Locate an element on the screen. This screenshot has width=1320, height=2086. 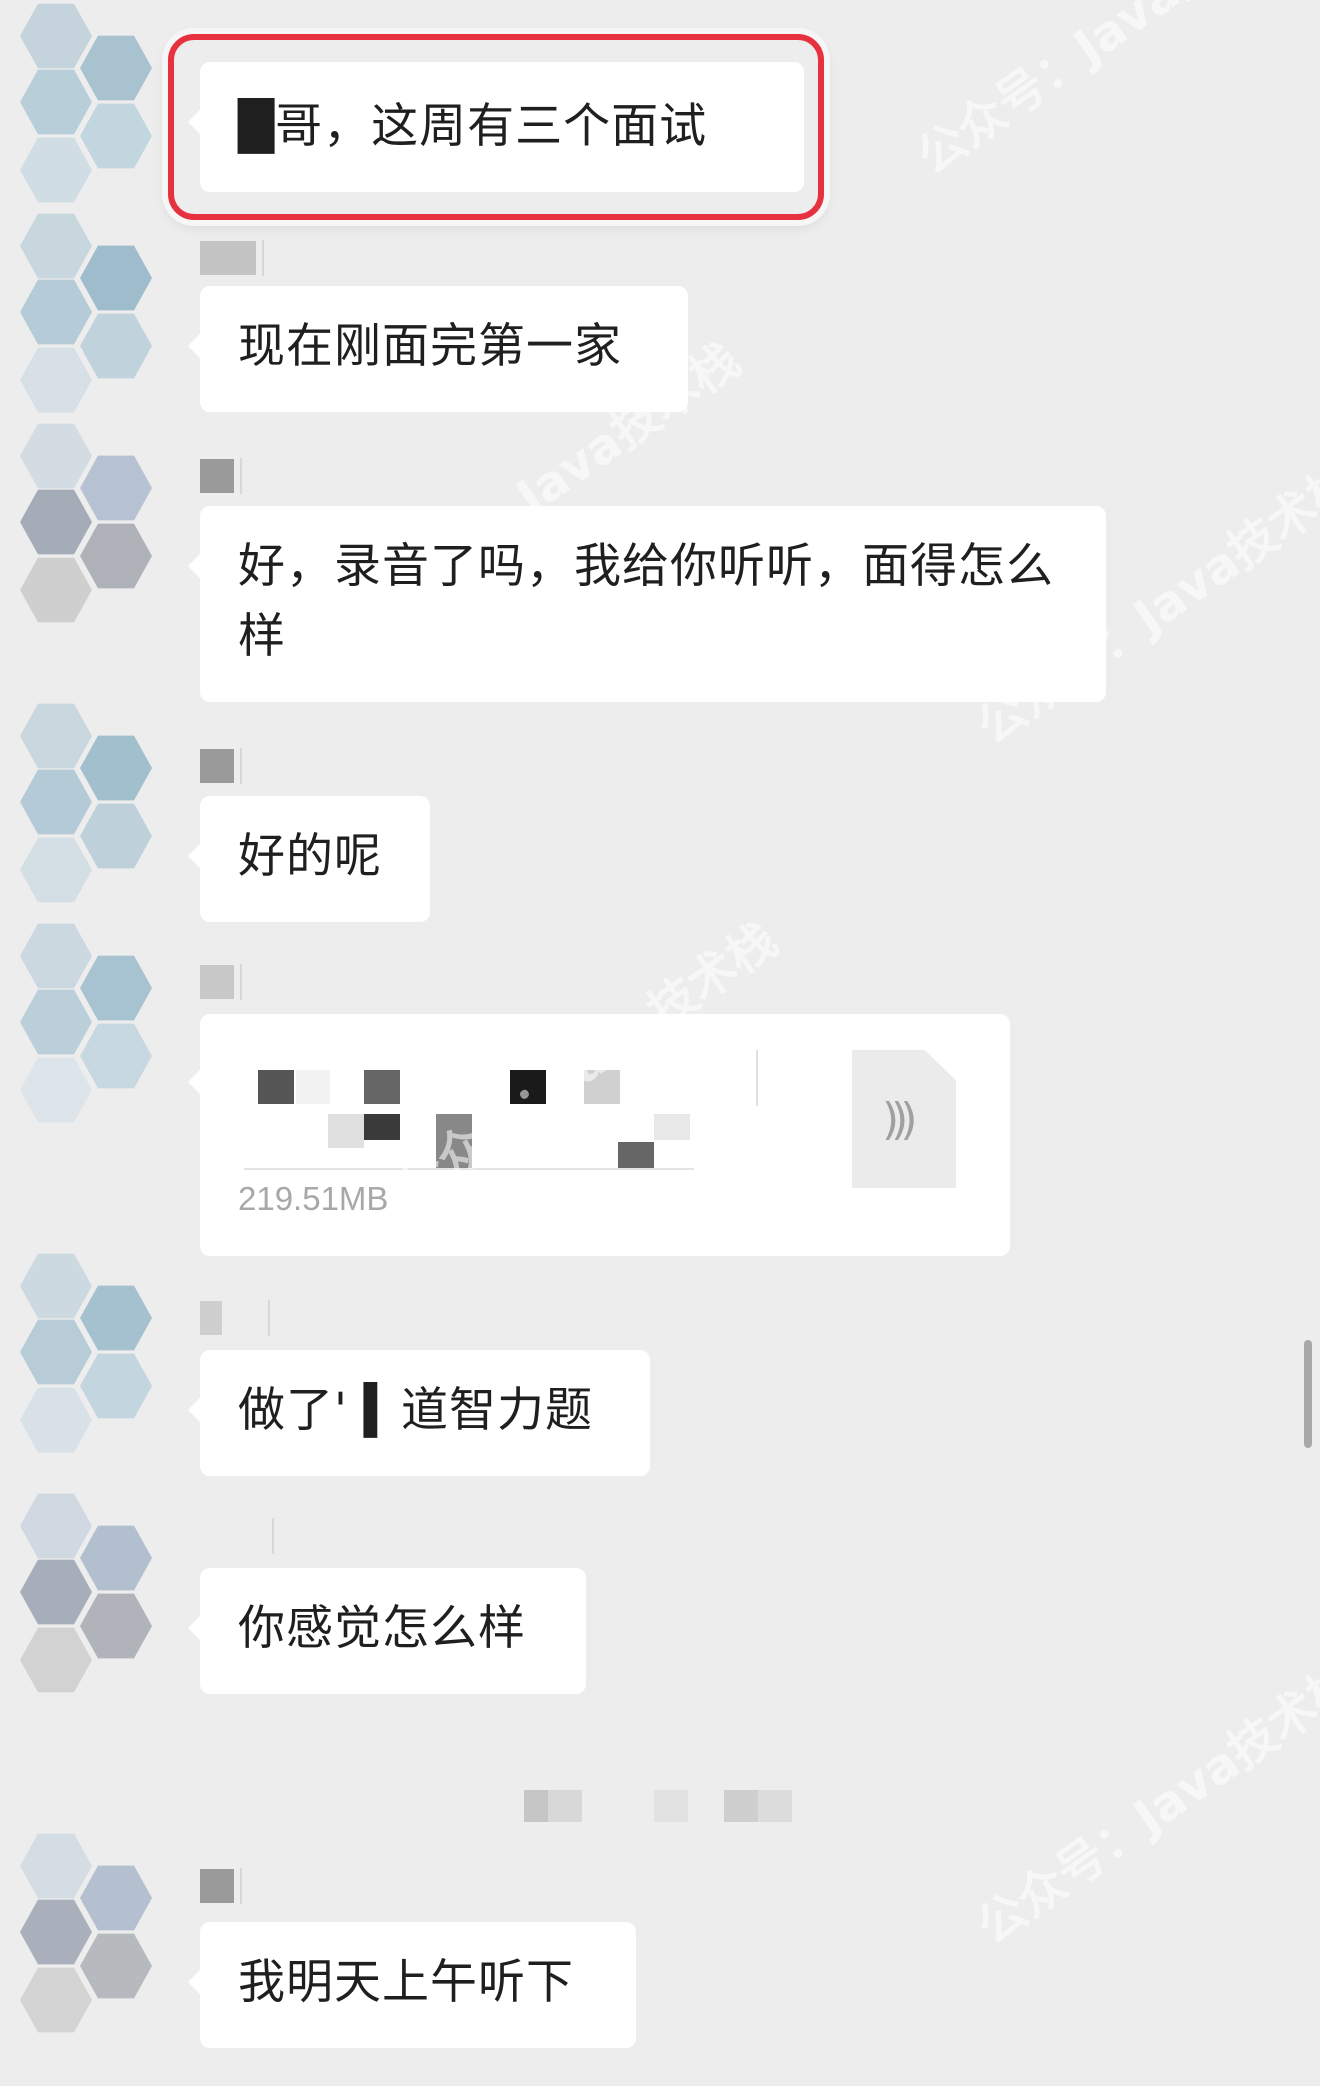
sound-wave-icon: ))) is located at coordinates (899, 1119).